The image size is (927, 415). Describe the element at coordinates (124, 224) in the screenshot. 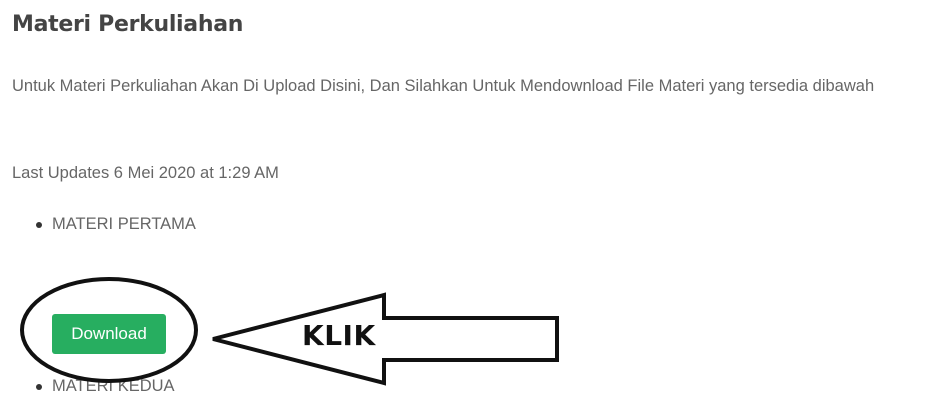

I see `list-item-label: MATERI PERTAMA` at that location.